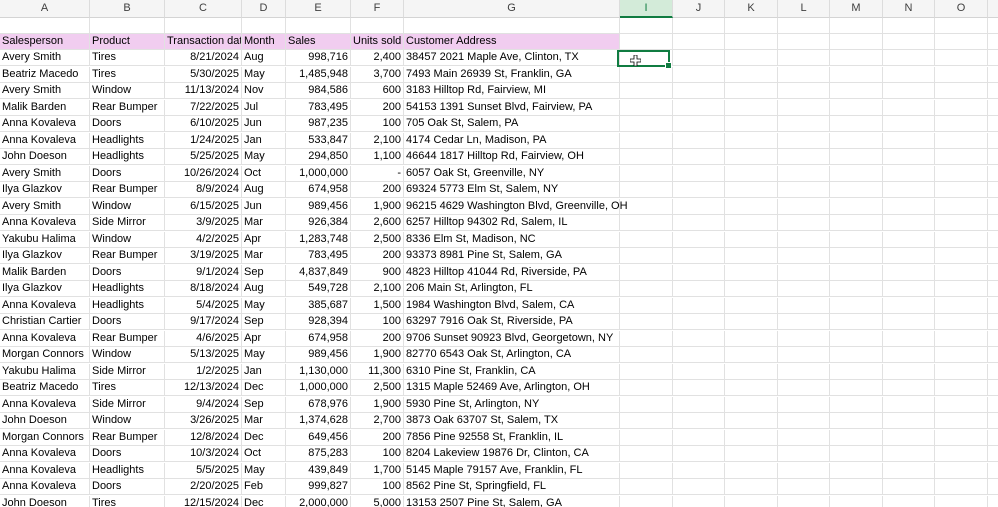  I want to click on cell-customer-address: 13153 2507 Pine St, Salem, GA, so click(512, 501).